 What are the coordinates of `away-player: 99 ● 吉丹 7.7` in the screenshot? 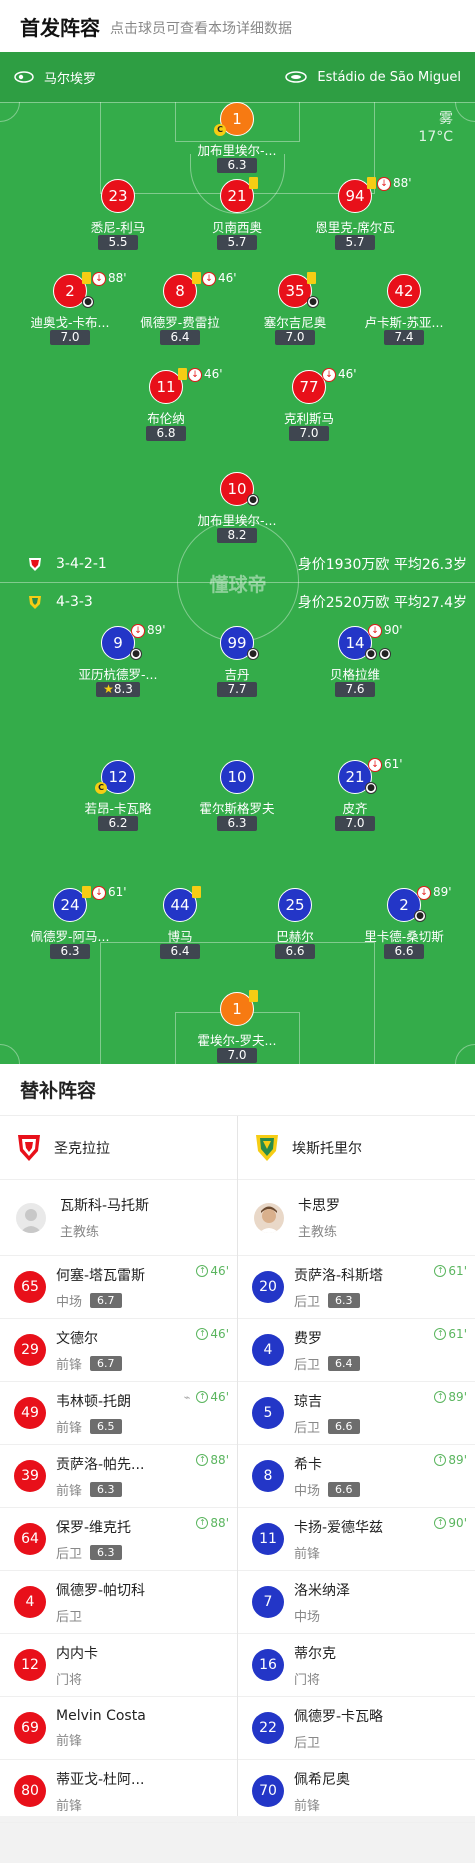 It's located at (237, 663).